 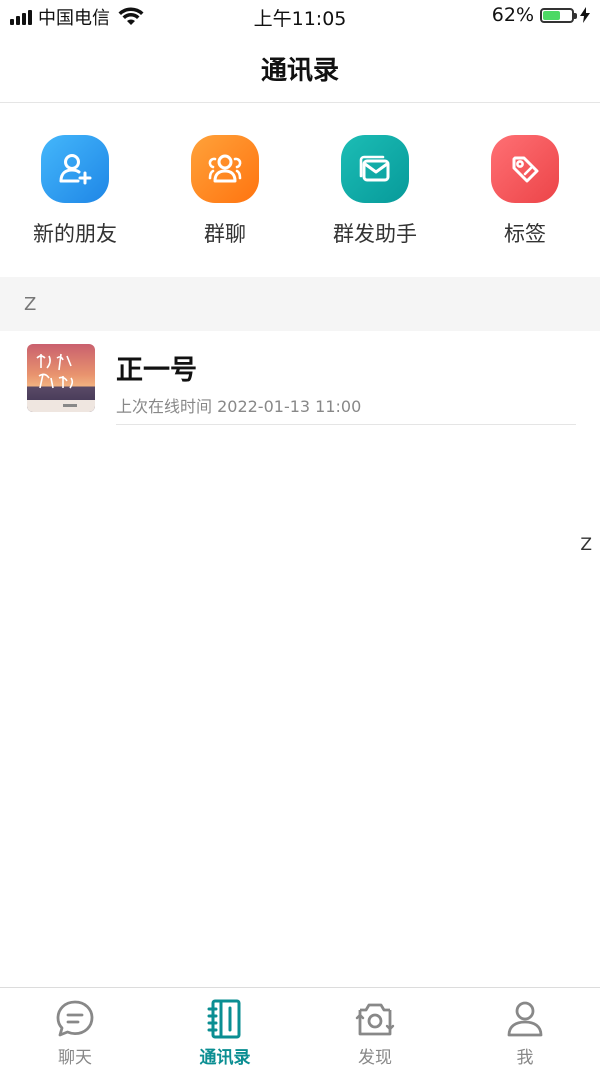 What do you see at coordinates (375, 169) in the screenshot?
I see `broadcast-mail-icon` at bounding box center [375, 169].